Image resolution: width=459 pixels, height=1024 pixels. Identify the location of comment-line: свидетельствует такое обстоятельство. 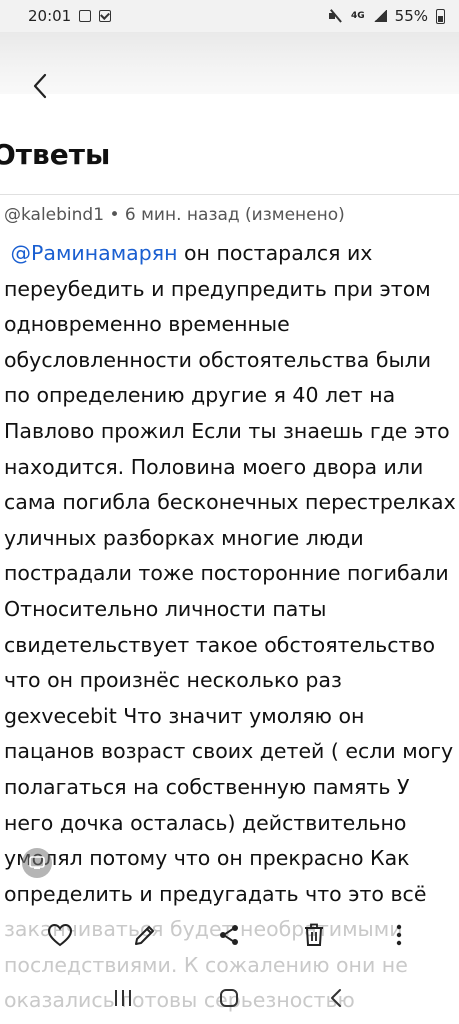
(220, 644).